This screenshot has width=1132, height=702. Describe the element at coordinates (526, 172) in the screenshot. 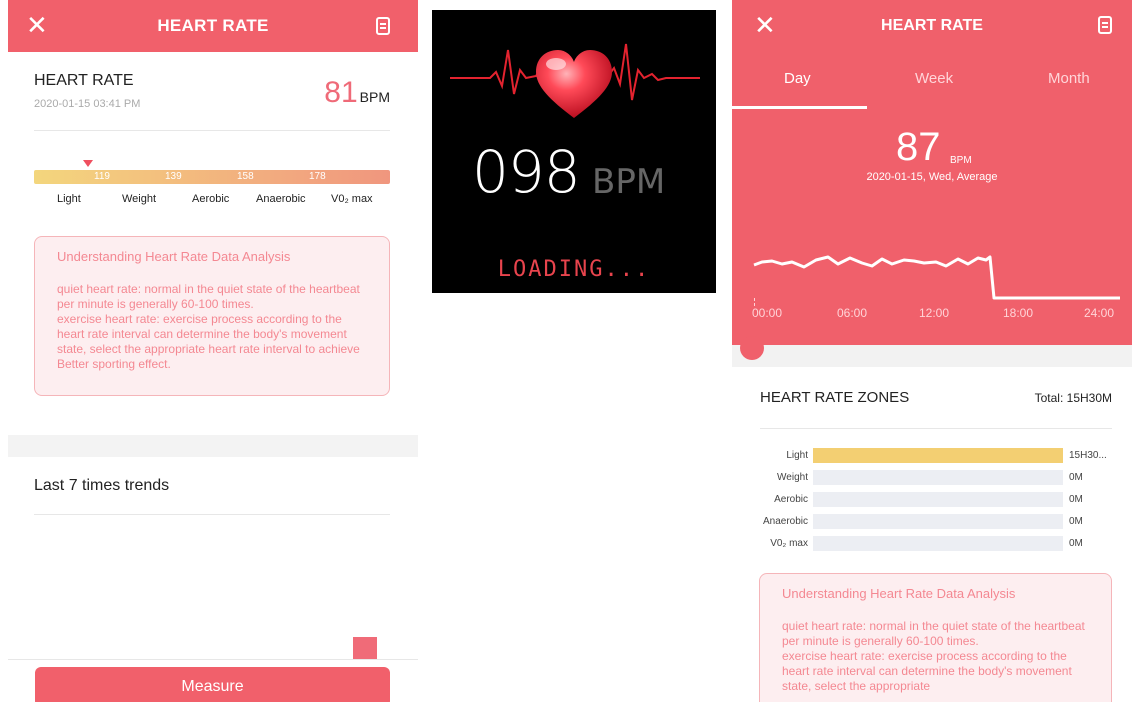

I see `bpm-value: 098` at that location.